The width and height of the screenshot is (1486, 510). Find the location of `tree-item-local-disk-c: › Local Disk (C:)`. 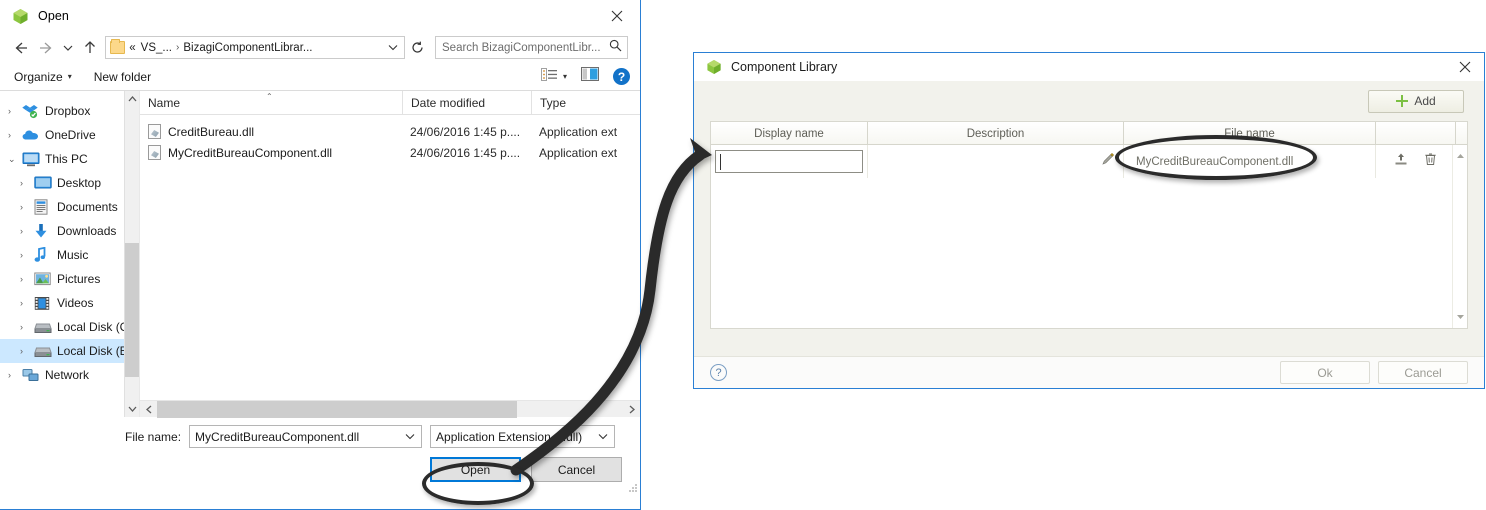

tree-item-local-disk-c: › Local Disk (C:) is located at coordinates (69, 327).